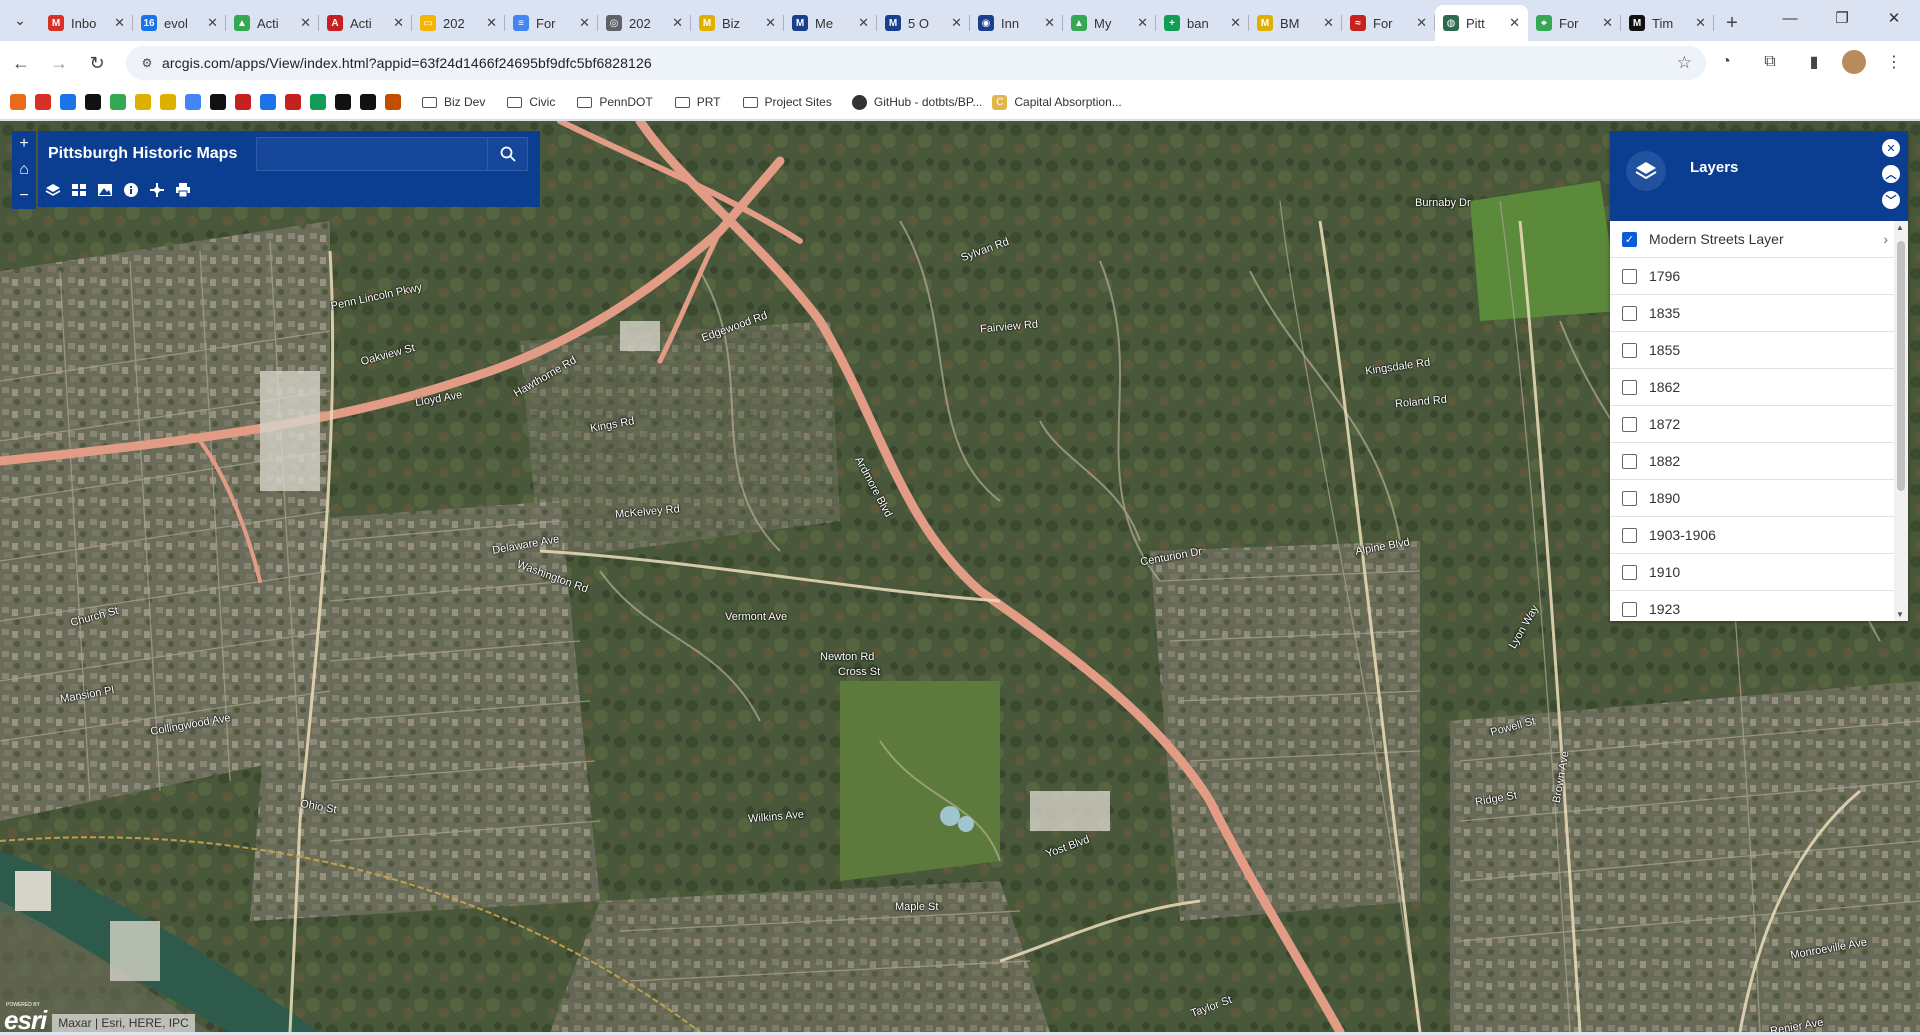  What do you see at coordinates (1842, 18) in the screenshot?
I see `restore-icon: ❐` at bounding box center [1842, 18].